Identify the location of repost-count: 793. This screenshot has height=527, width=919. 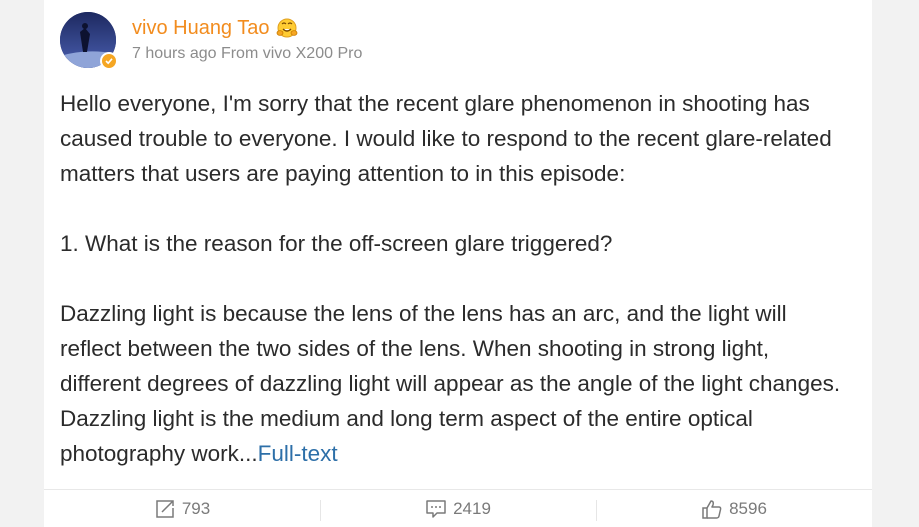
(196, 508).